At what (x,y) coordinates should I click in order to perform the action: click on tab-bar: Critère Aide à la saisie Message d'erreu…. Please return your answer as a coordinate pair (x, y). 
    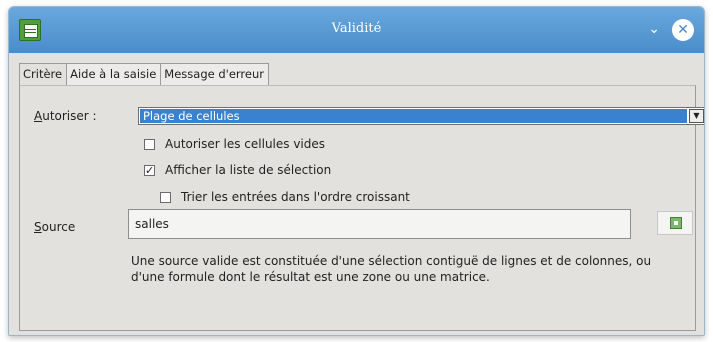
    Looking at the image, I should click on (144, 75).